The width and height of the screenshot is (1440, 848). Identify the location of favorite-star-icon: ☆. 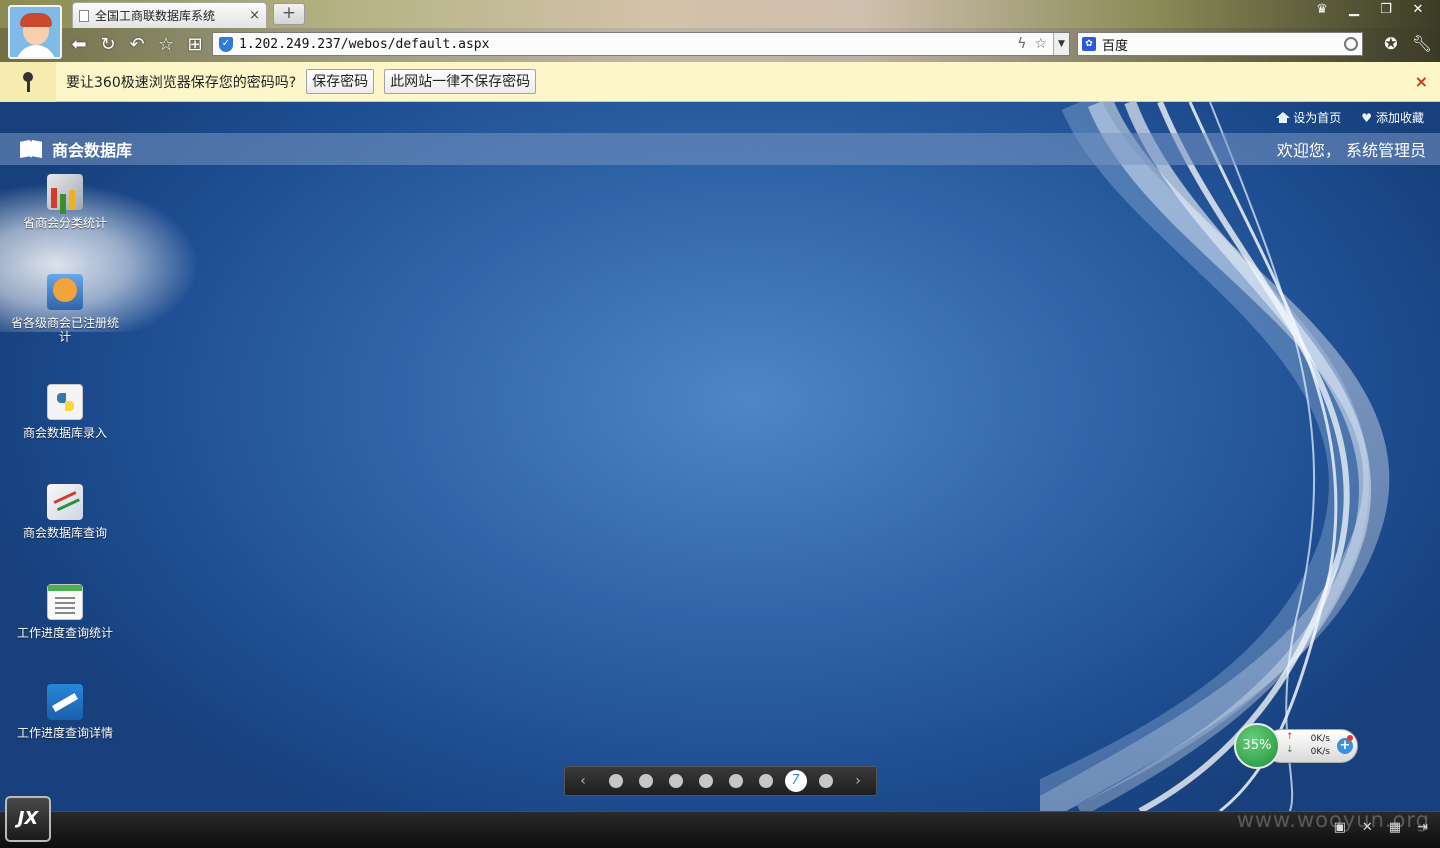
(166, 45).